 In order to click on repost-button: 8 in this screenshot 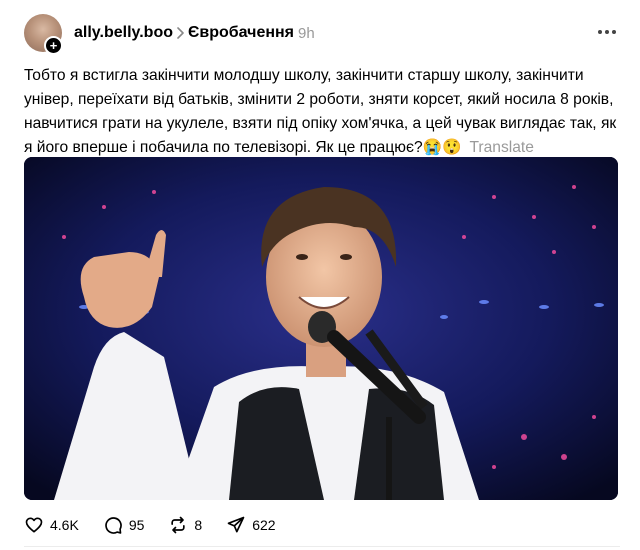, I will do `click(185, 525)`.